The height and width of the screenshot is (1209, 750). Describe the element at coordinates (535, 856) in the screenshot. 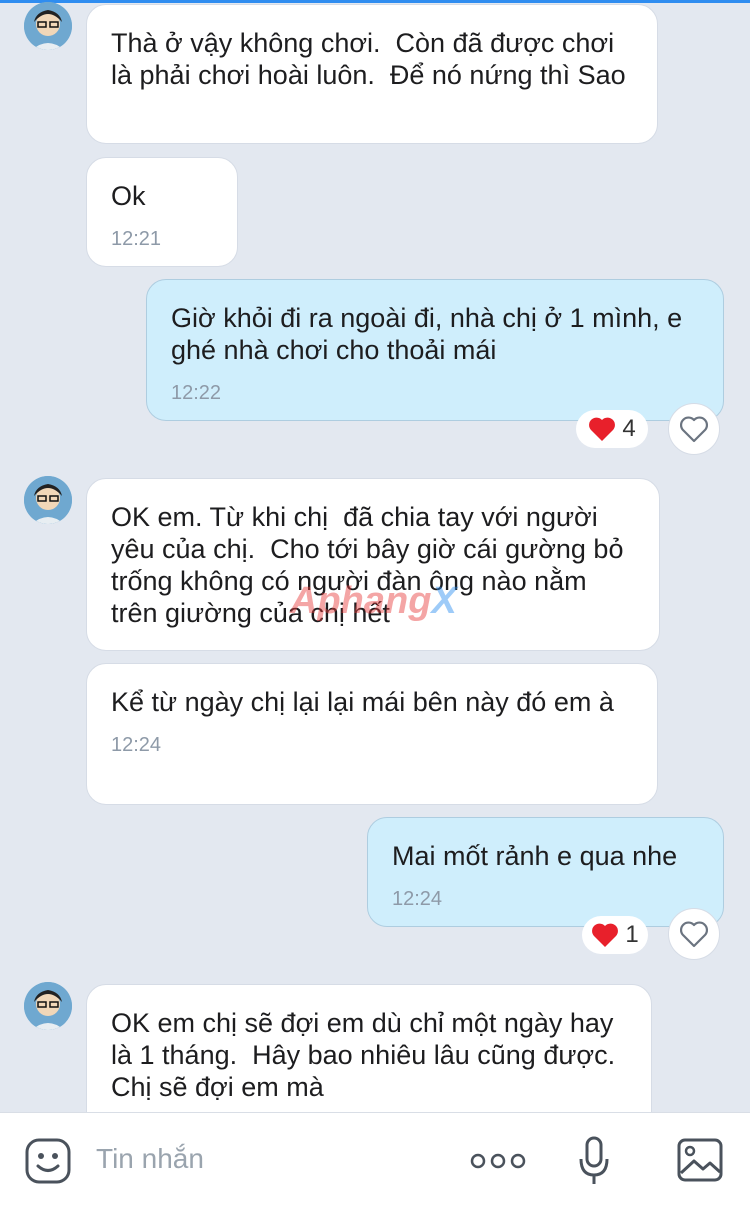

I see `message-text: Mai mốt rảnh e qua nhe` at that location.